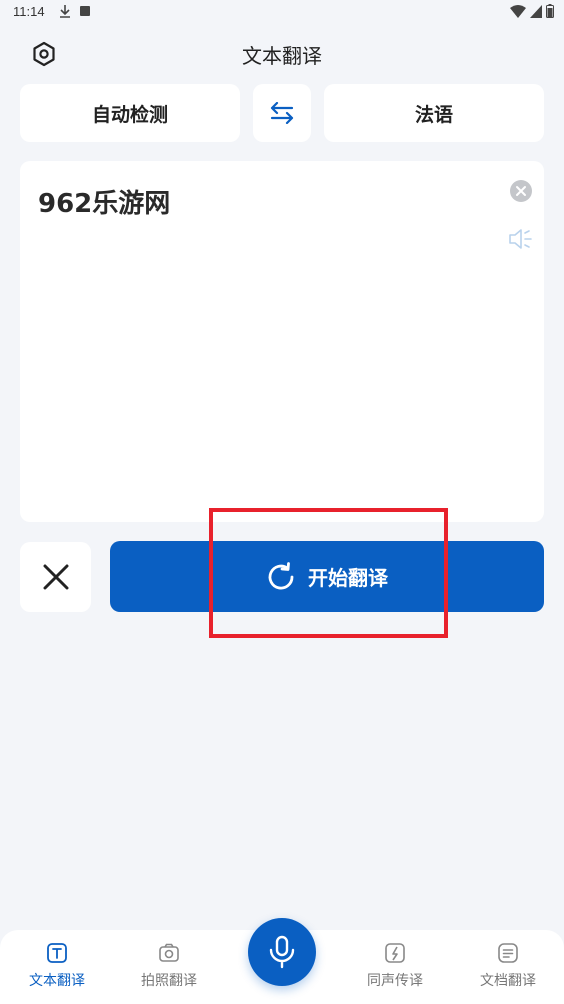  What do you see at coordinates (550, 11) in the screenshot?
I see `battery-icon` at bounding box center [550, 11].